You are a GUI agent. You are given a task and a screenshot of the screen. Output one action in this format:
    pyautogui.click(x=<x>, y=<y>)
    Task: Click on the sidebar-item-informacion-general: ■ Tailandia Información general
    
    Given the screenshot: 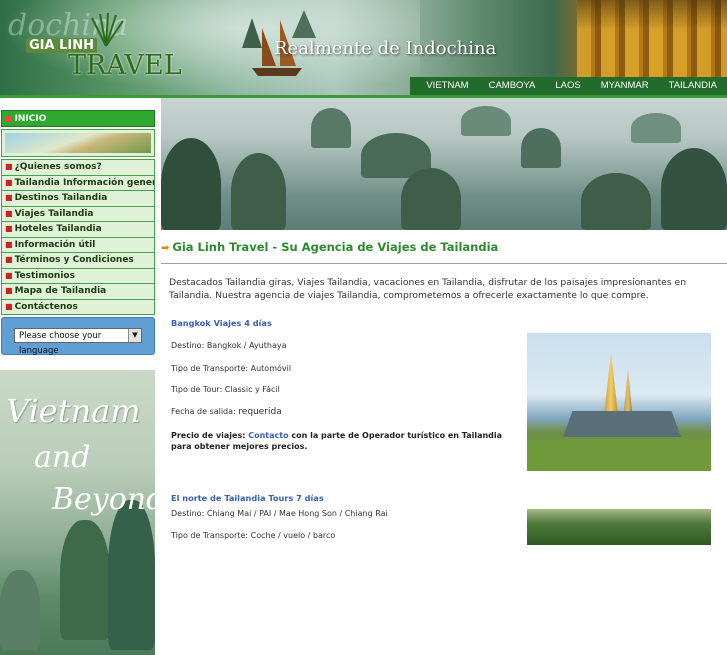 What is the action you would take?
    pyautogui.click(x=78, y=183)
    